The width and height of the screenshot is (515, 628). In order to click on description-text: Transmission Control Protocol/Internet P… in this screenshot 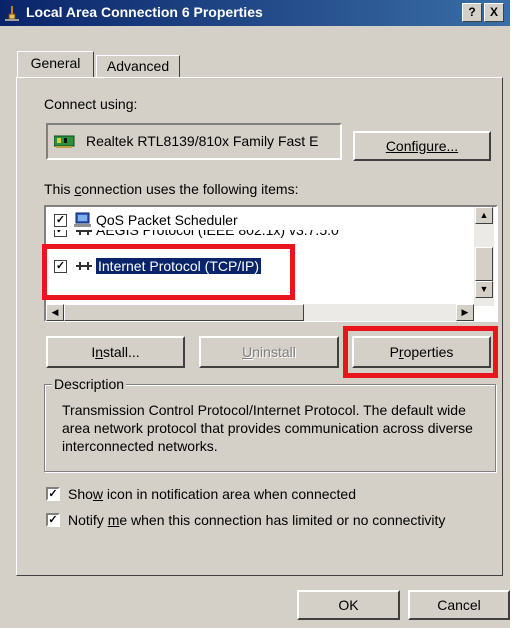, I will do `click(267, 428)`.